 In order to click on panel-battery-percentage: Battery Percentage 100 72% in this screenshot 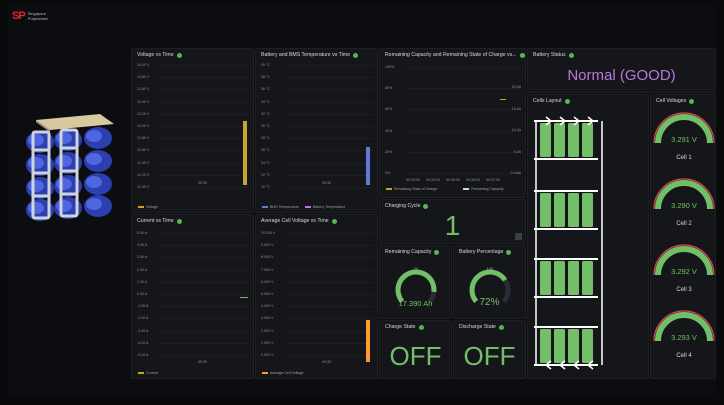, I will do `click(489, 282)`.